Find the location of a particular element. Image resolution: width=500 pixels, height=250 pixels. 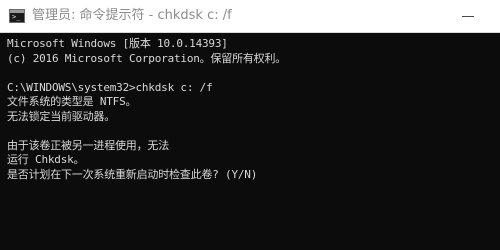

console-line: (c) 2016 Microsoft Corporation。保留所有权利。 is located at coordinates (147, 58).